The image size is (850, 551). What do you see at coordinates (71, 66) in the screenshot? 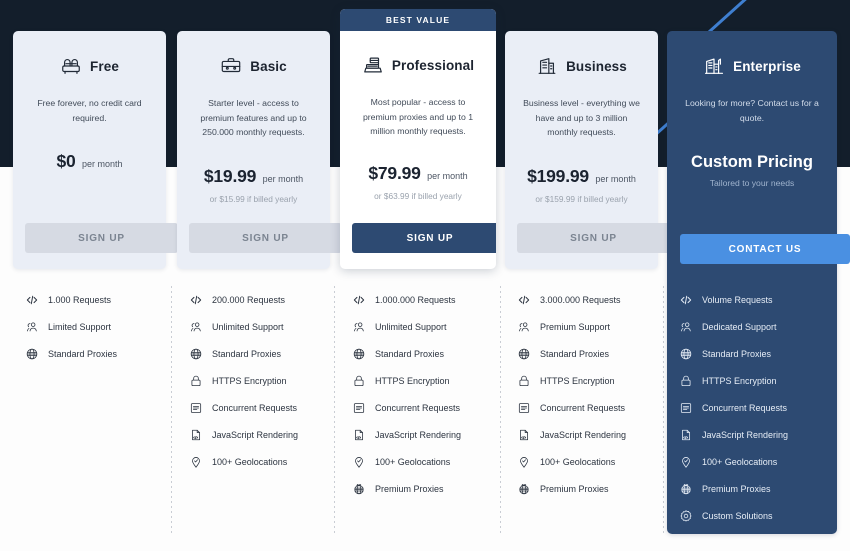
I see `armchair-icon` at bounding box center [71, 66].